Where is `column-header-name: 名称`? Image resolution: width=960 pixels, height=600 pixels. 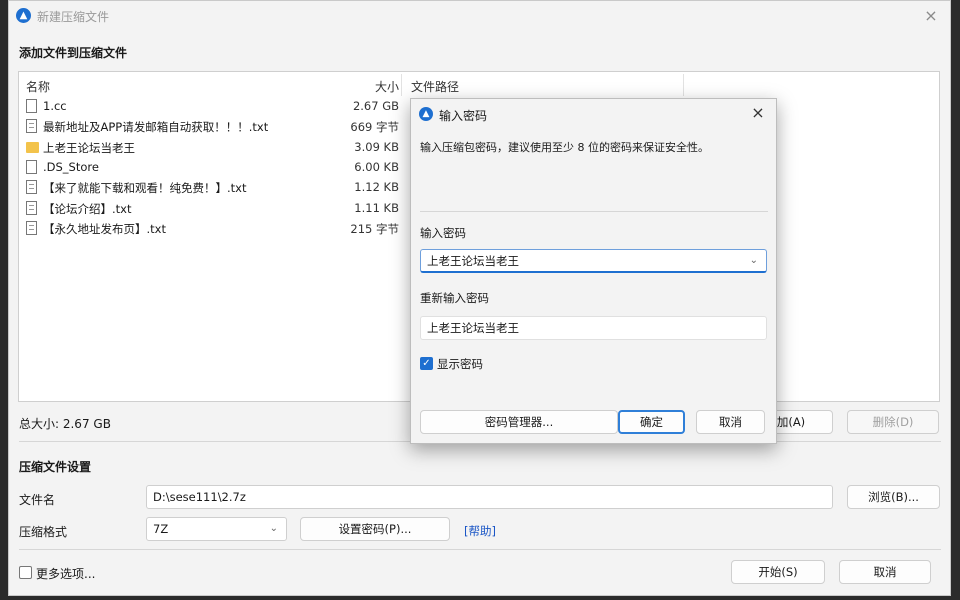
column-header-name: 名称 is located at coordinates (38, 86).